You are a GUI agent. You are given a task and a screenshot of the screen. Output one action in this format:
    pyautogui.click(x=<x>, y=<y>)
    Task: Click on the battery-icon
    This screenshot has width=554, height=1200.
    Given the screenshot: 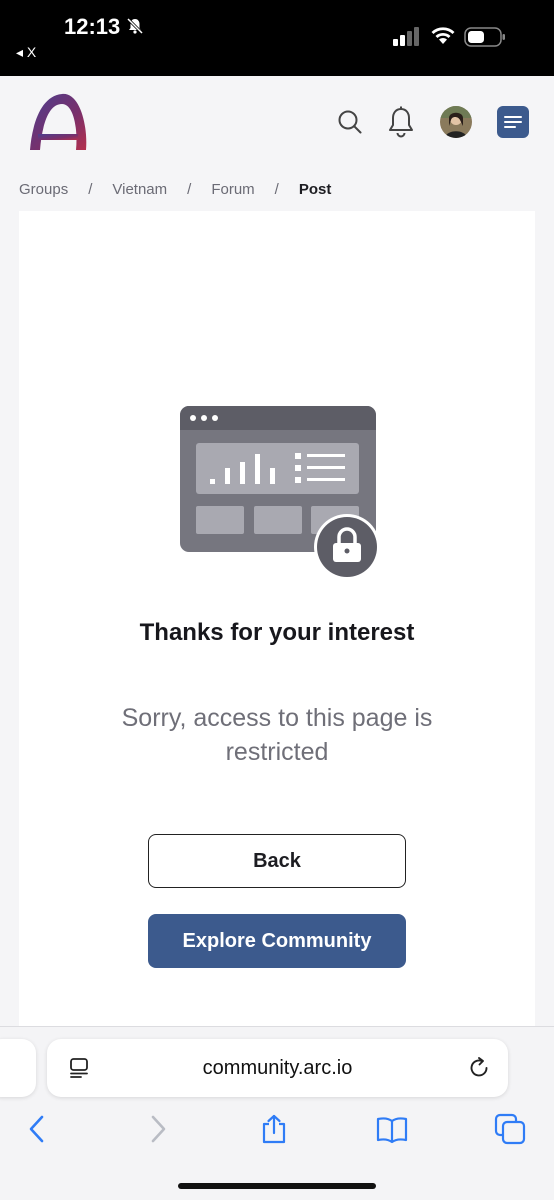 What is the action you would take?
    pyautogui.click(x=484, y=37)
    